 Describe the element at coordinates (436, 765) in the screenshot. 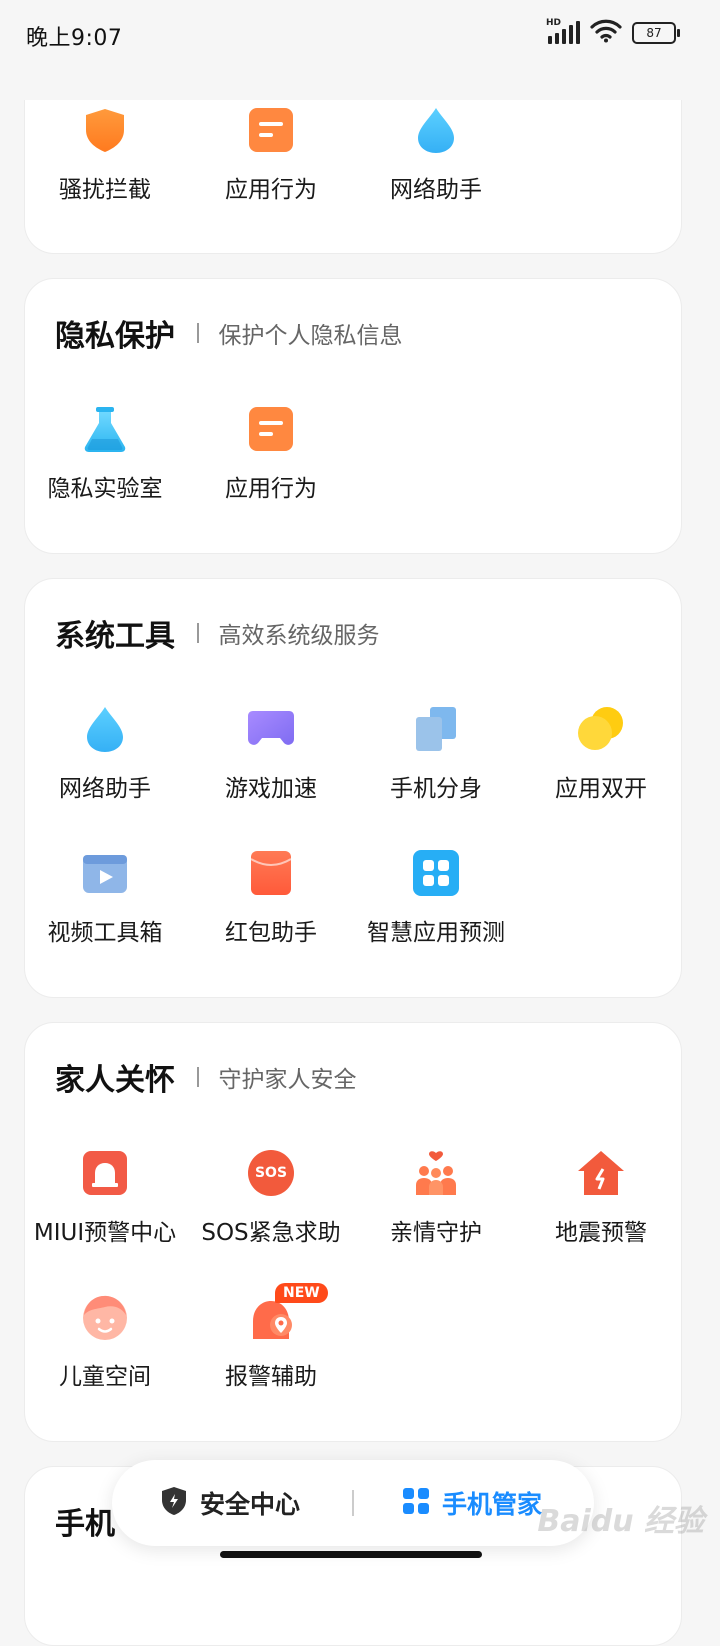

I see `phone-clone-item: 手机分身` at that location.